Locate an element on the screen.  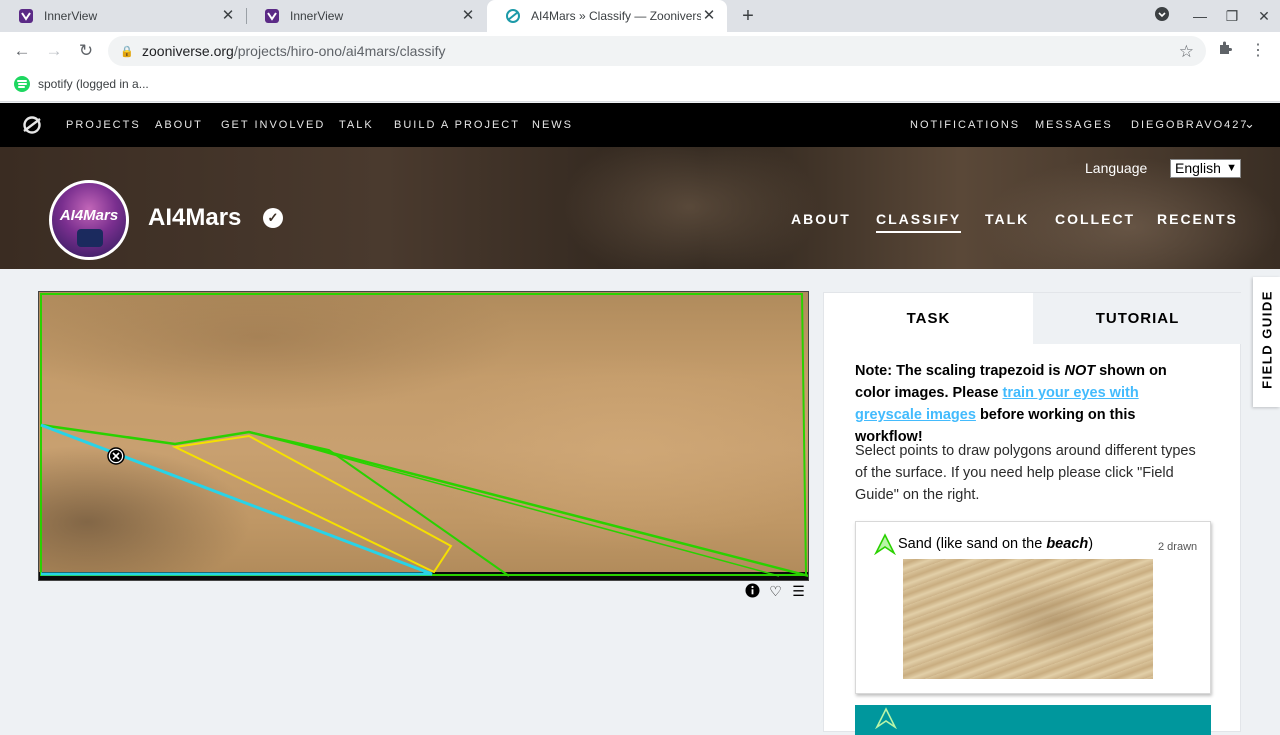
field-guide-button: FIELD GUIDE is located at coordinates (1266, 342).